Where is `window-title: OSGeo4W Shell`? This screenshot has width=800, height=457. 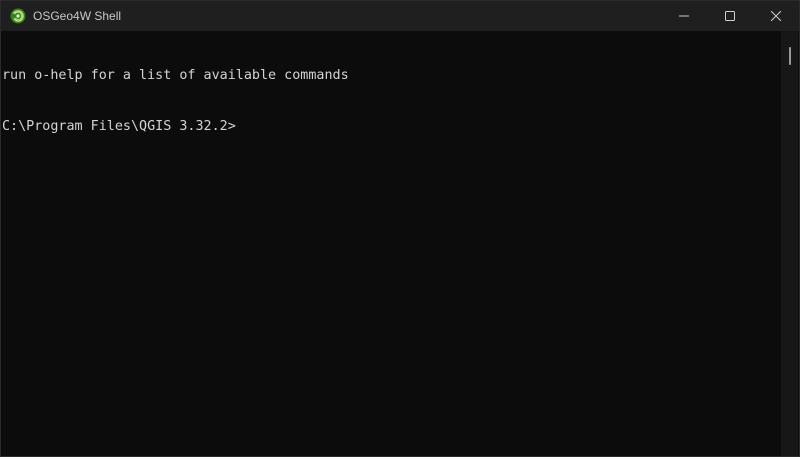
window-title: OSGeo4W Shell is located at coordinates (77, 16).